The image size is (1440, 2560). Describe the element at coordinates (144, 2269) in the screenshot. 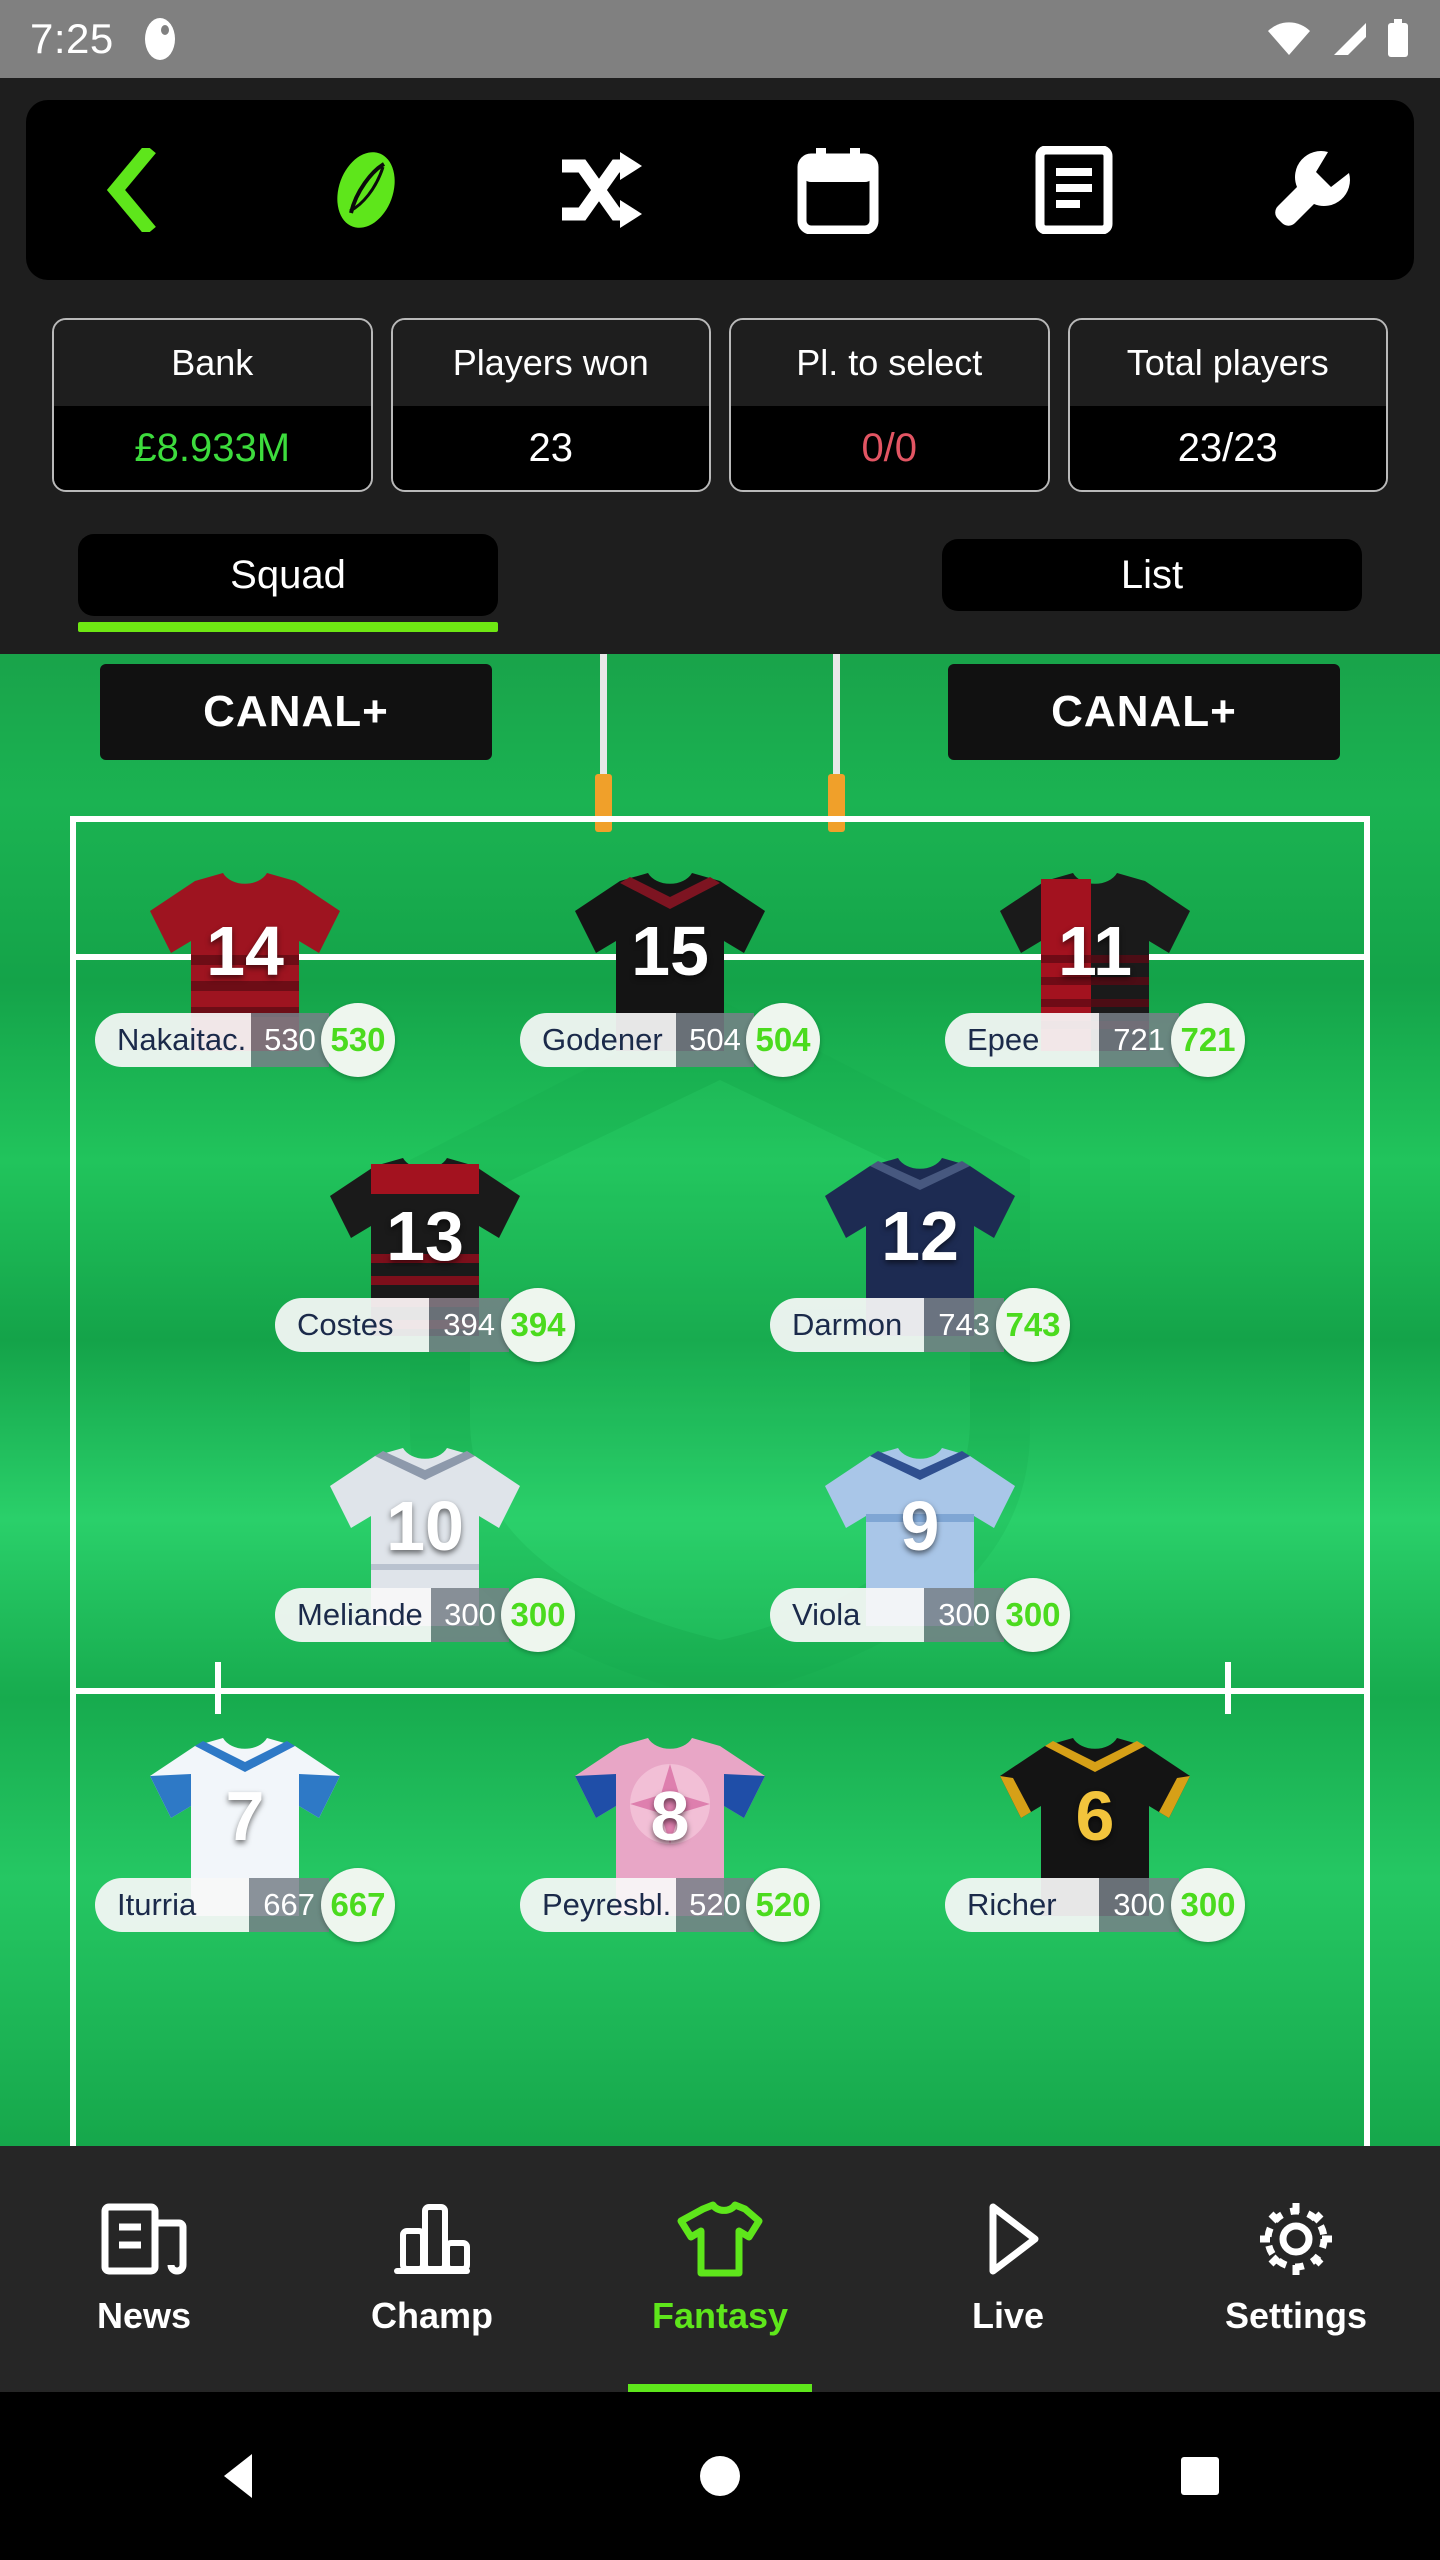

I see `nav-item-news: News` at that location.